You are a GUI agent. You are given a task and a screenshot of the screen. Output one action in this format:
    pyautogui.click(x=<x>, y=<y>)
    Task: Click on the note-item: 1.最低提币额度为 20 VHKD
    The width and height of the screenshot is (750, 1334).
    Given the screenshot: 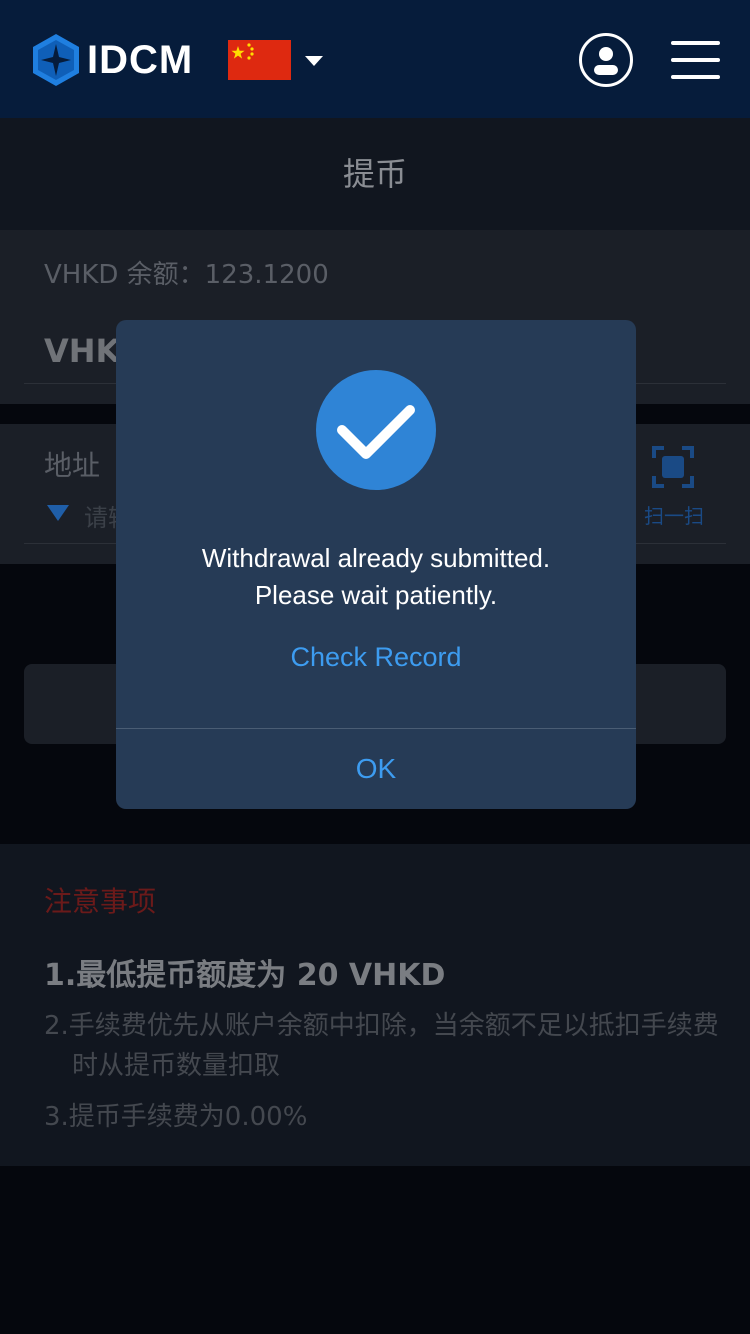 What is the action you would take?
    pyautogui.click(x=245, y=975)
    